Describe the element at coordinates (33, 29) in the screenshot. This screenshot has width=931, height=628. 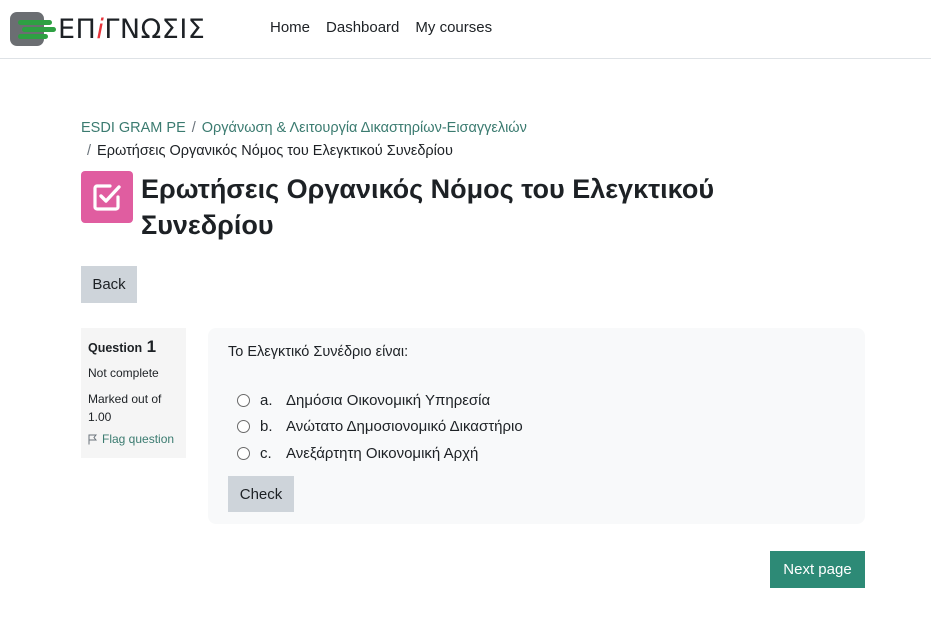
I see `logo-mark-icon` at that location.